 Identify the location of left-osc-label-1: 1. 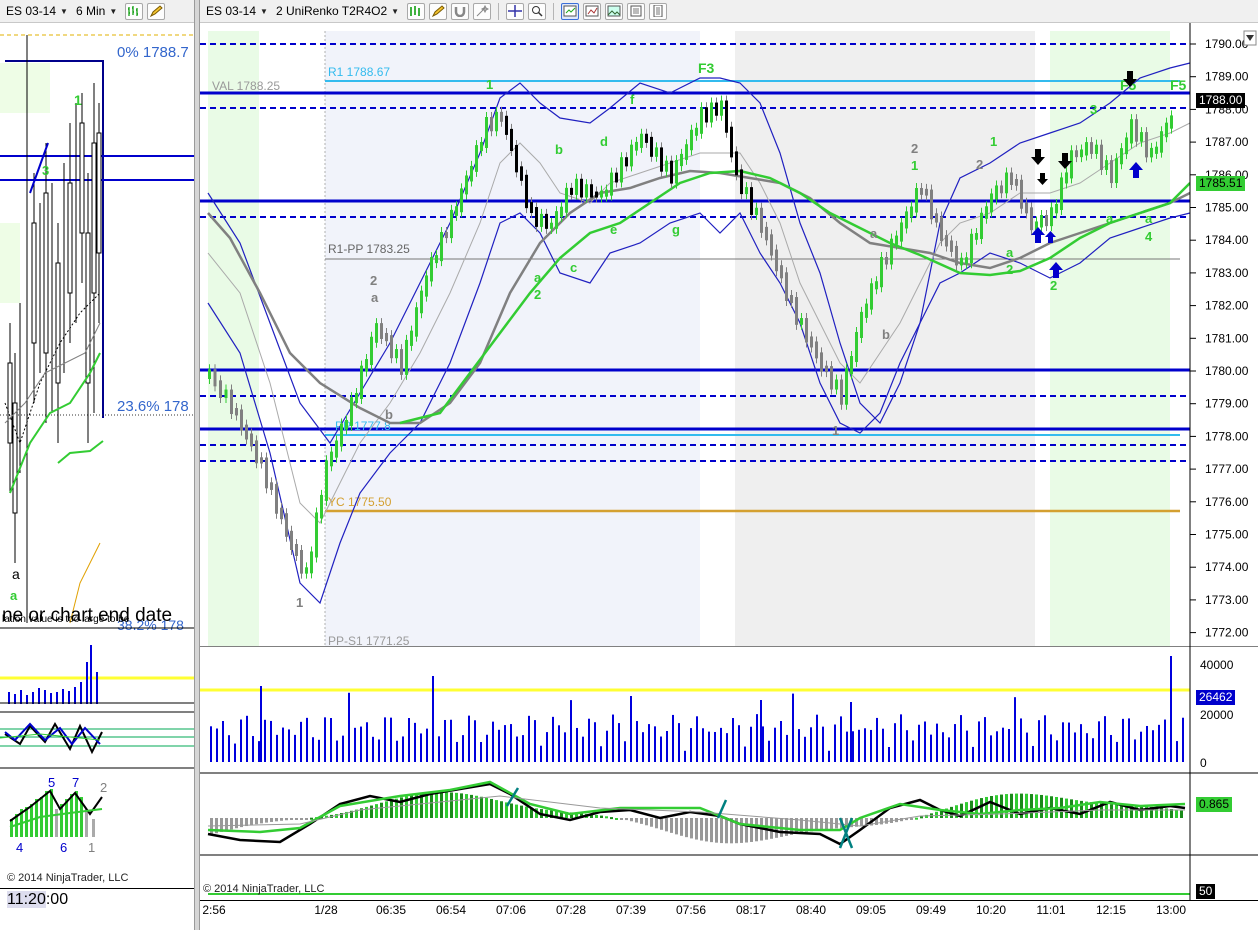
(91, 847).